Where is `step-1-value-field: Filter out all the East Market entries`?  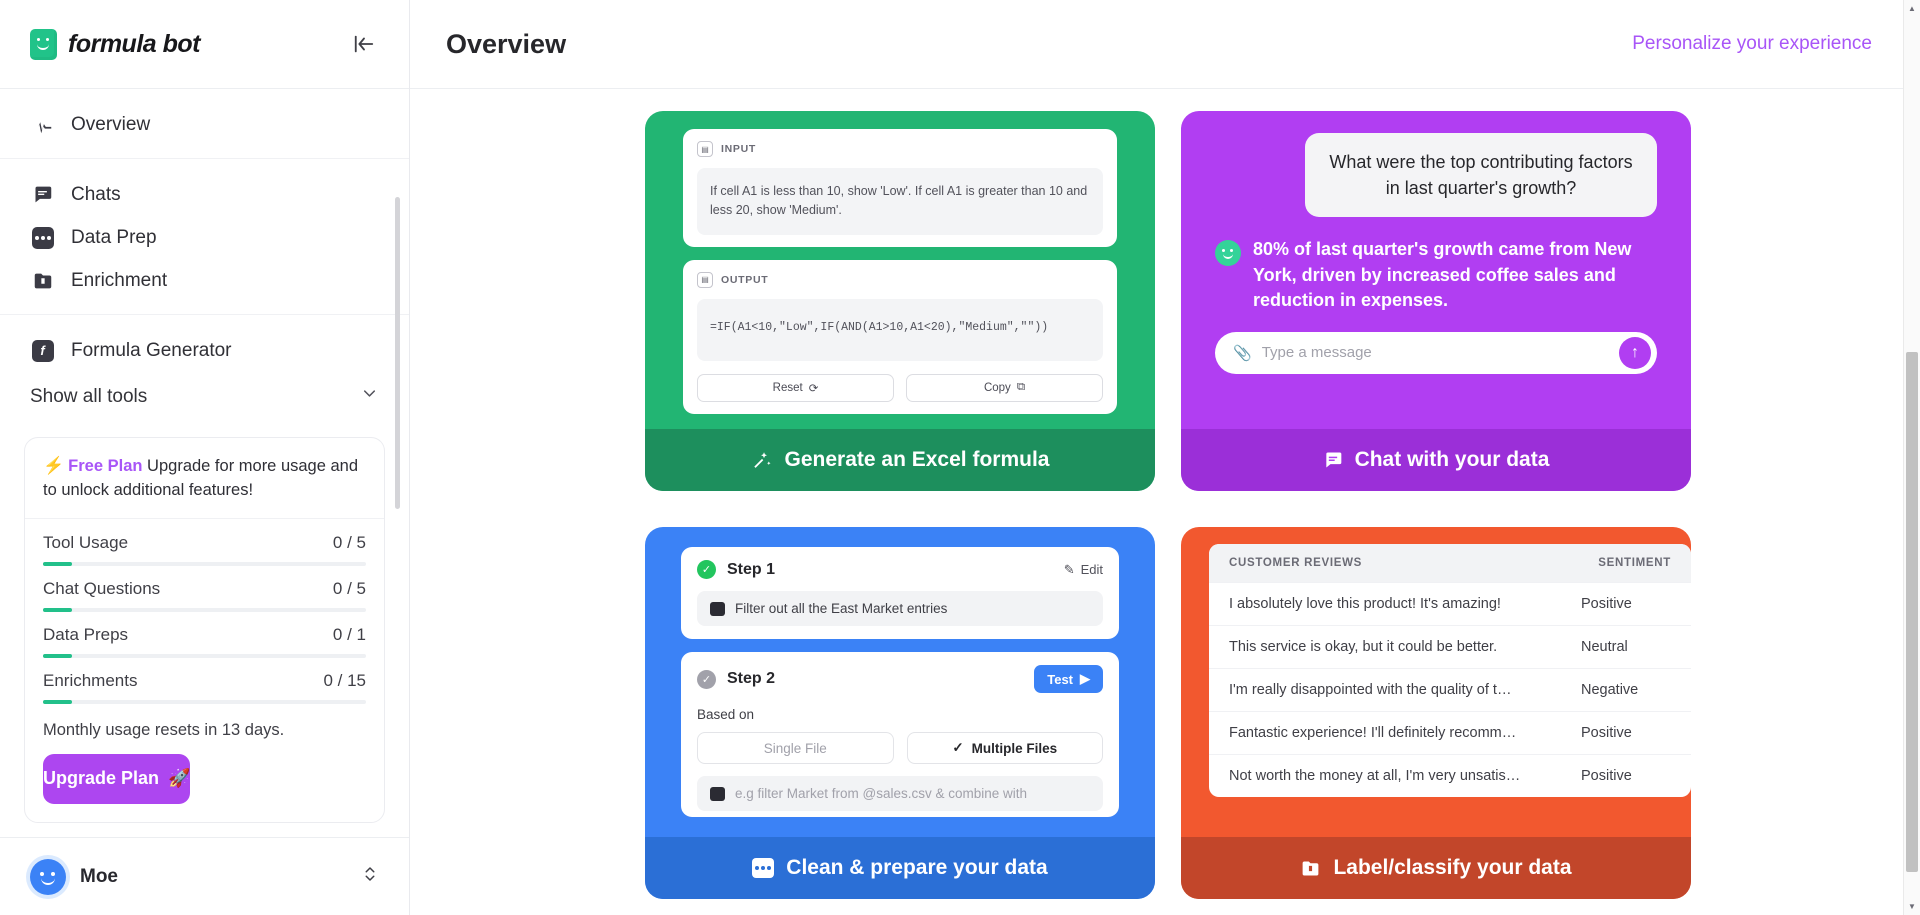 step-1-value-field: Filter out all the East Market entries is located at coordinates (900, 608).